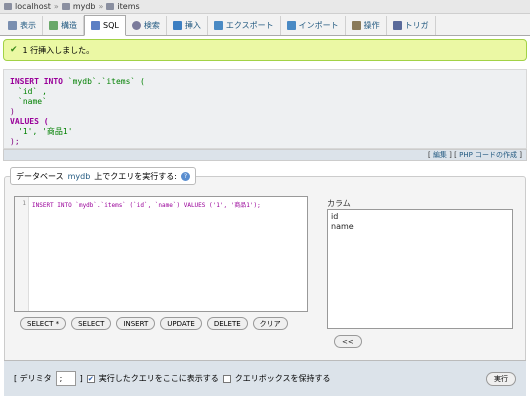 The height and width of the screenshot is (404, 530). Describe the element at coordinates (29, 121) in the screenshot. I see `sql-keyword: VALUES (` at that location.